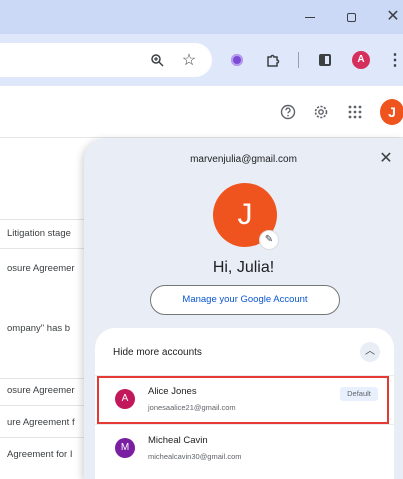 This screenshot has width=403, height=479. Describe the element at coordinates (201, 60) in the screenshot. I see `browser-toolbar: ☆ A ⋮` at that location.